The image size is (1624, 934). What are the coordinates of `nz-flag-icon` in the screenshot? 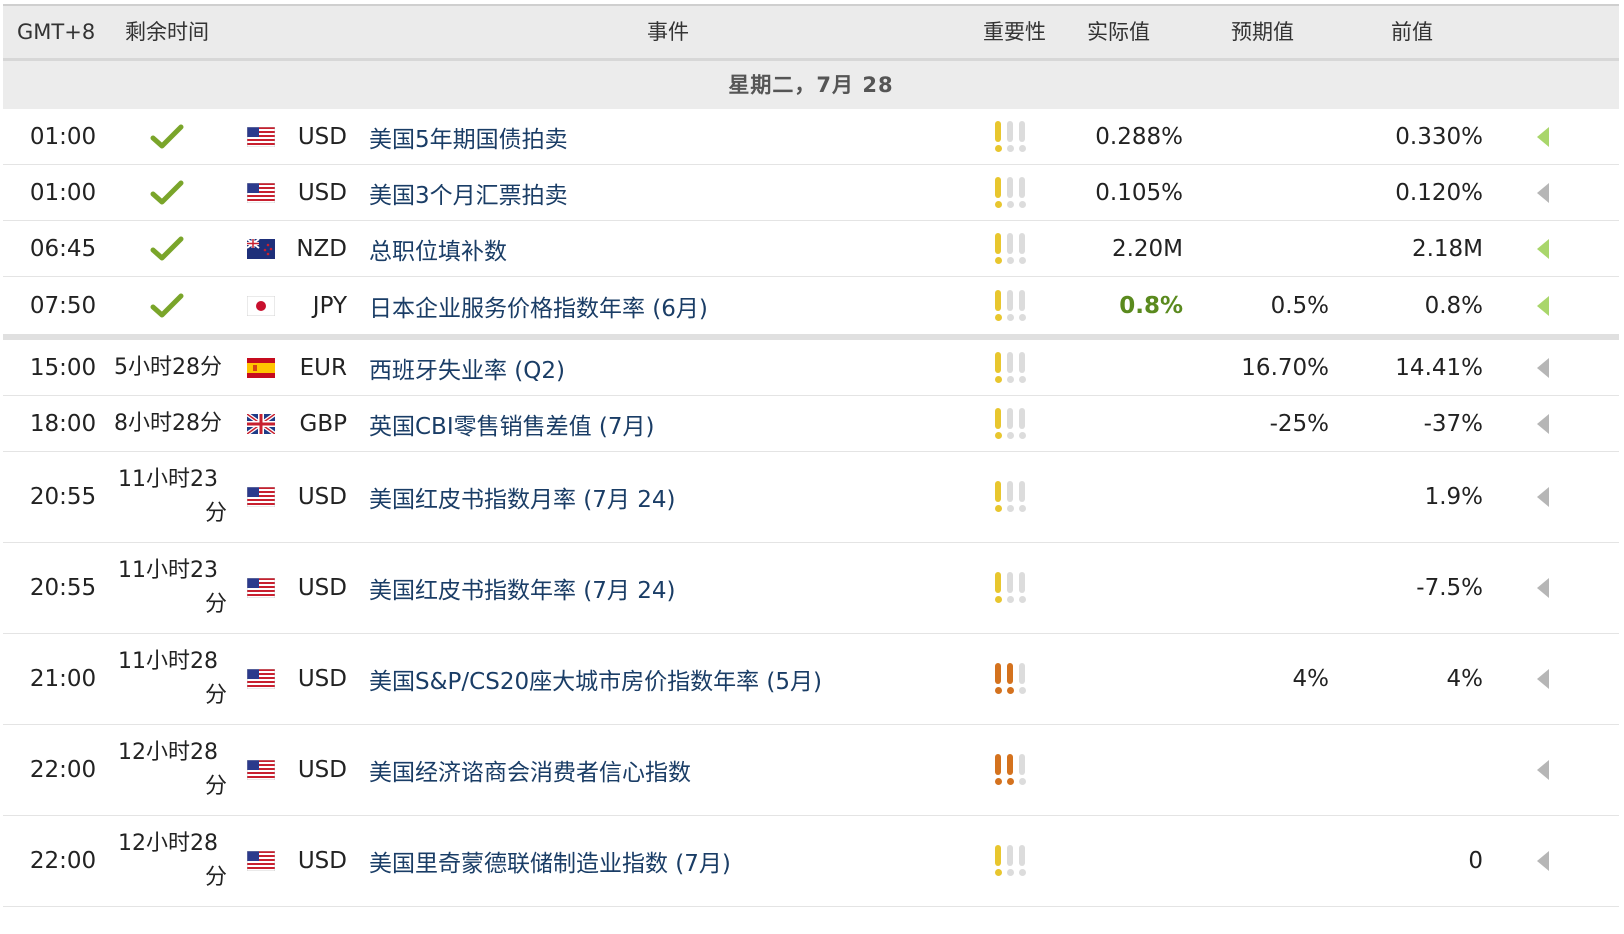 It's located at (261, 248).